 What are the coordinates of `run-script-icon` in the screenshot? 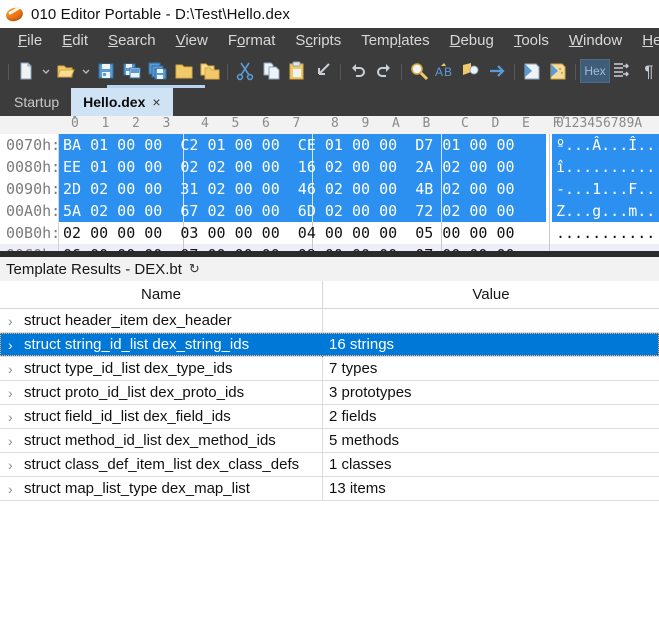 It's located at (532, 71).